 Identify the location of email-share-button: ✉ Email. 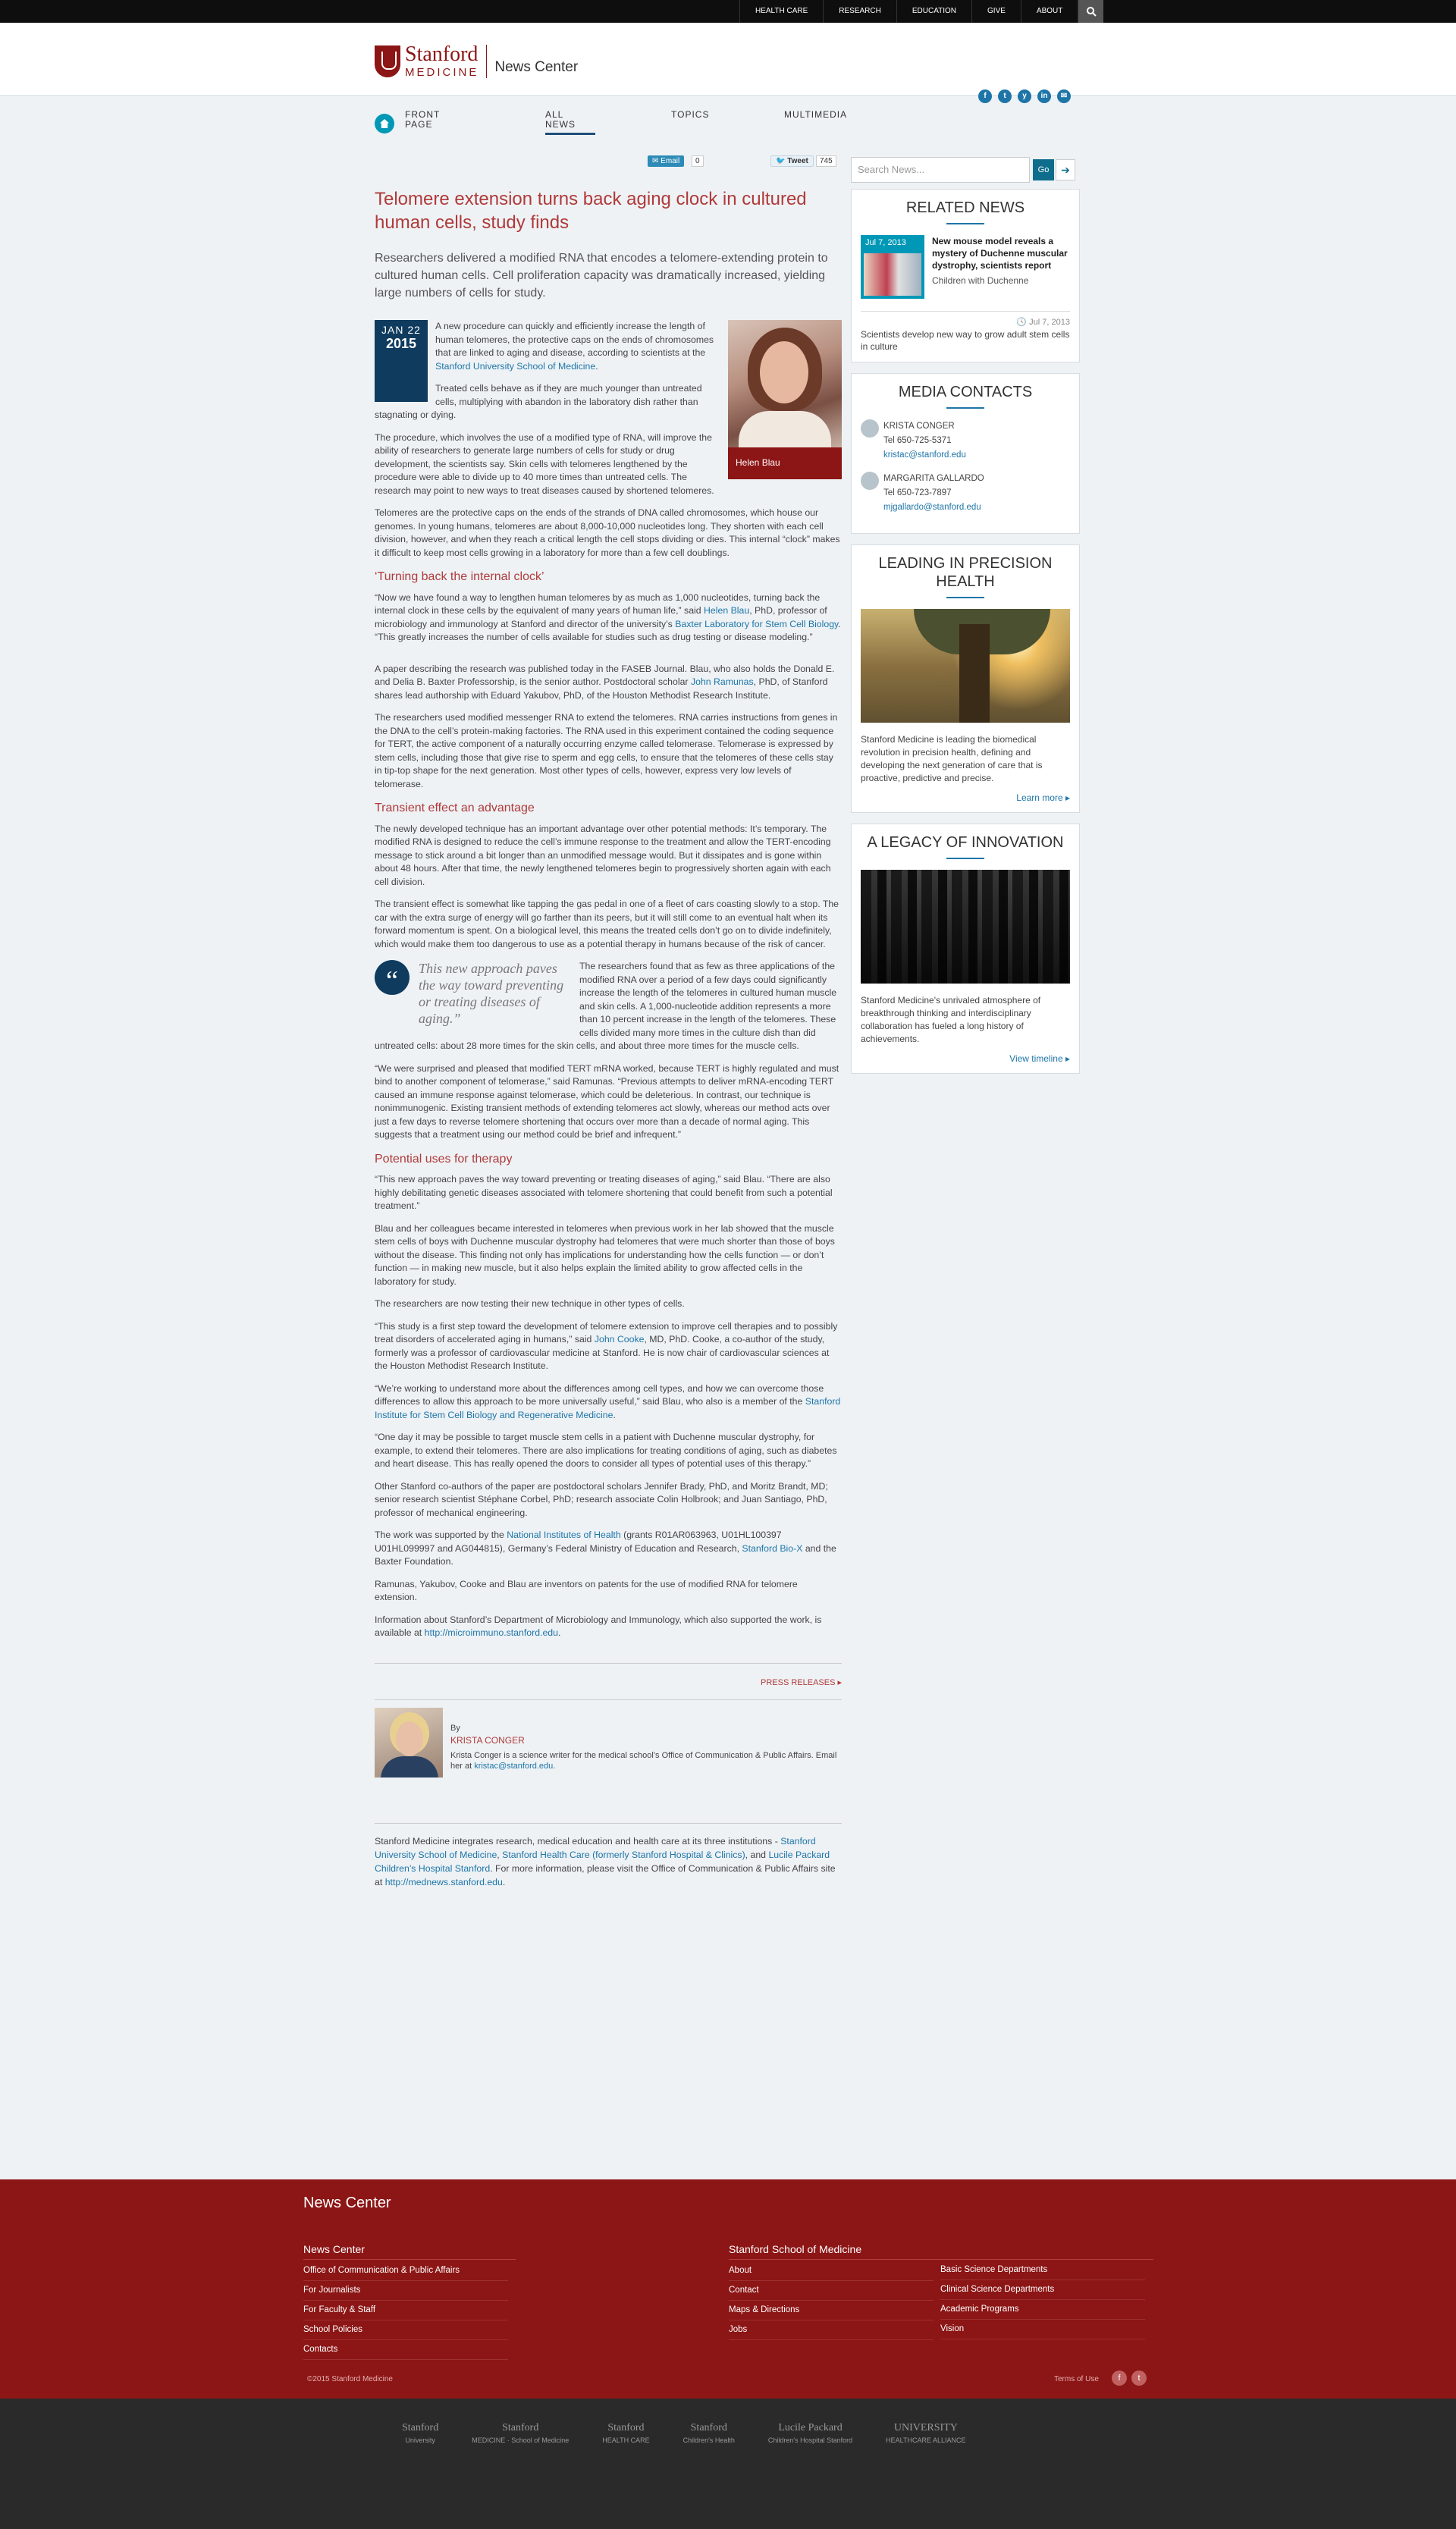
(666, 161).